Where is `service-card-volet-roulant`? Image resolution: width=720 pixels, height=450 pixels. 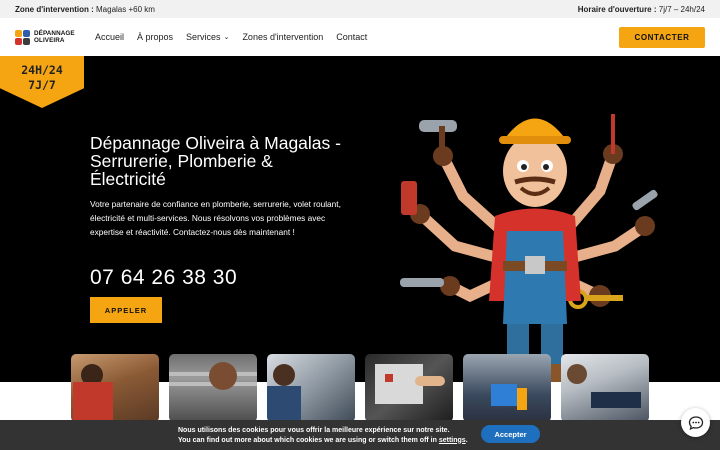
service-card-volet-roulant is located at coordinates (213, 388).